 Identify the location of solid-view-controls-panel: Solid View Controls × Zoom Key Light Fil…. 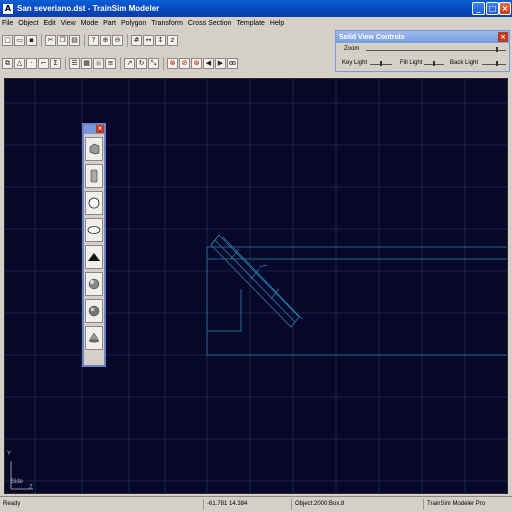
(422, 51).